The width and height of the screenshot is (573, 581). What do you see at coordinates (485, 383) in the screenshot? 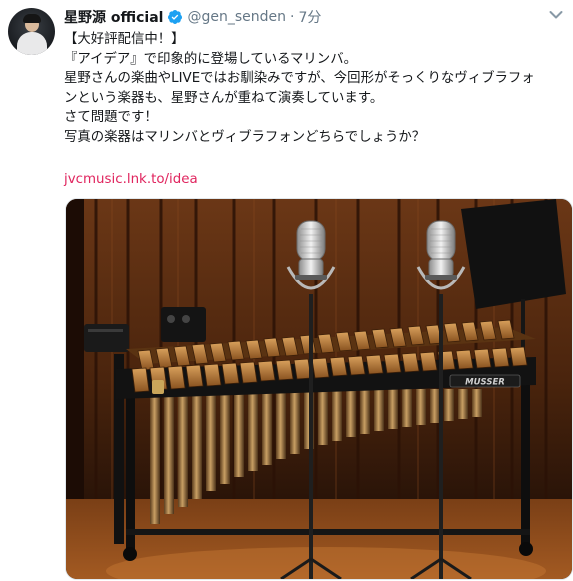
I see `brand-plate-text: MUSSER` at bounding box center [485, 383].